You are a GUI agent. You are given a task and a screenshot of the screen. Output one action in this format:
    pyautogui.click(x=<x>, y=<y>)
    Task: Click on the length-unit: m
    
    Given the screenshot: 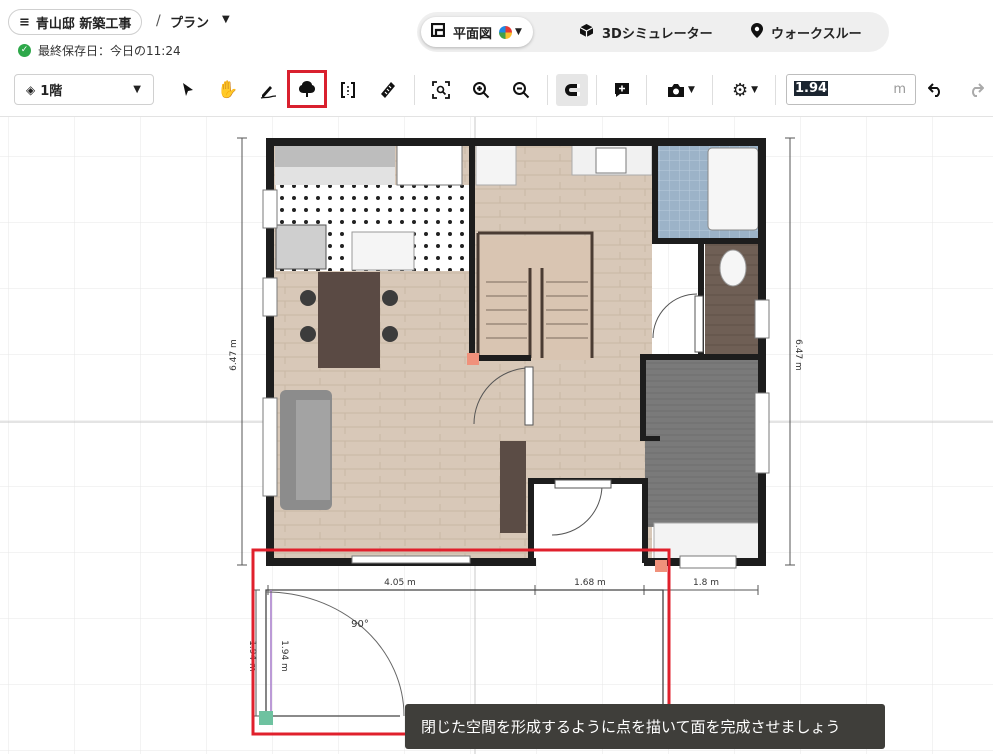 What is the action you would take?
    pyautogui.click(x=899, y=89)
    